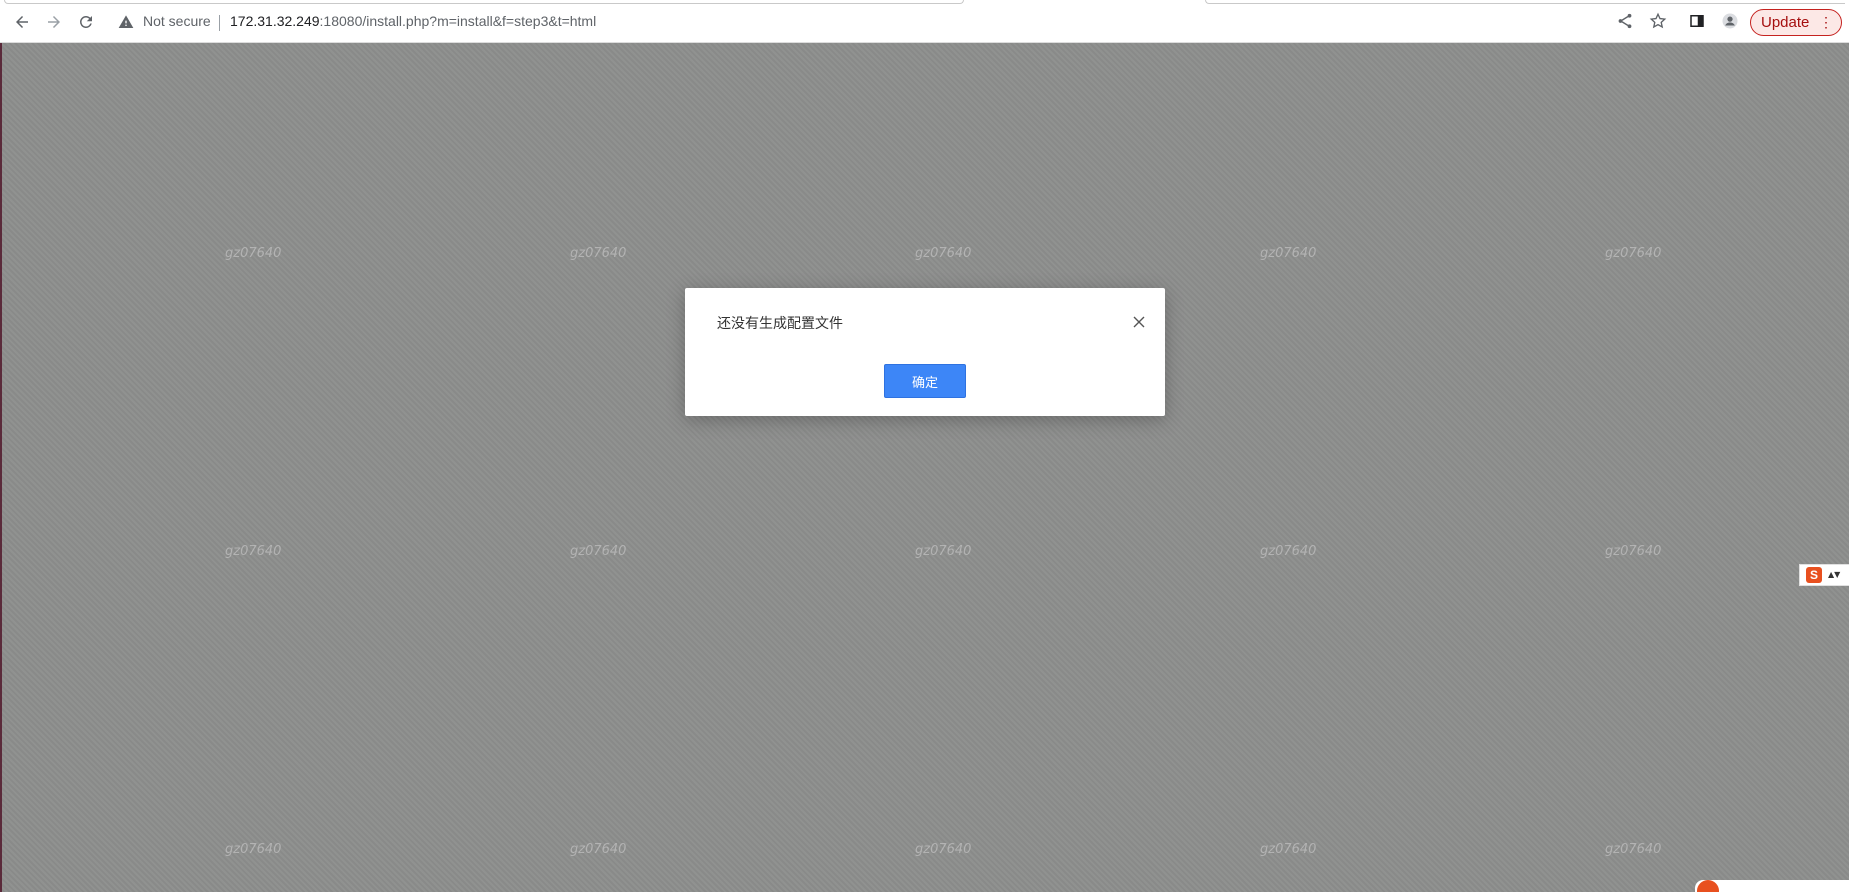  Describe the element at coordinates (126, 21) in the screenshot. I see `warning-icon` at that location.